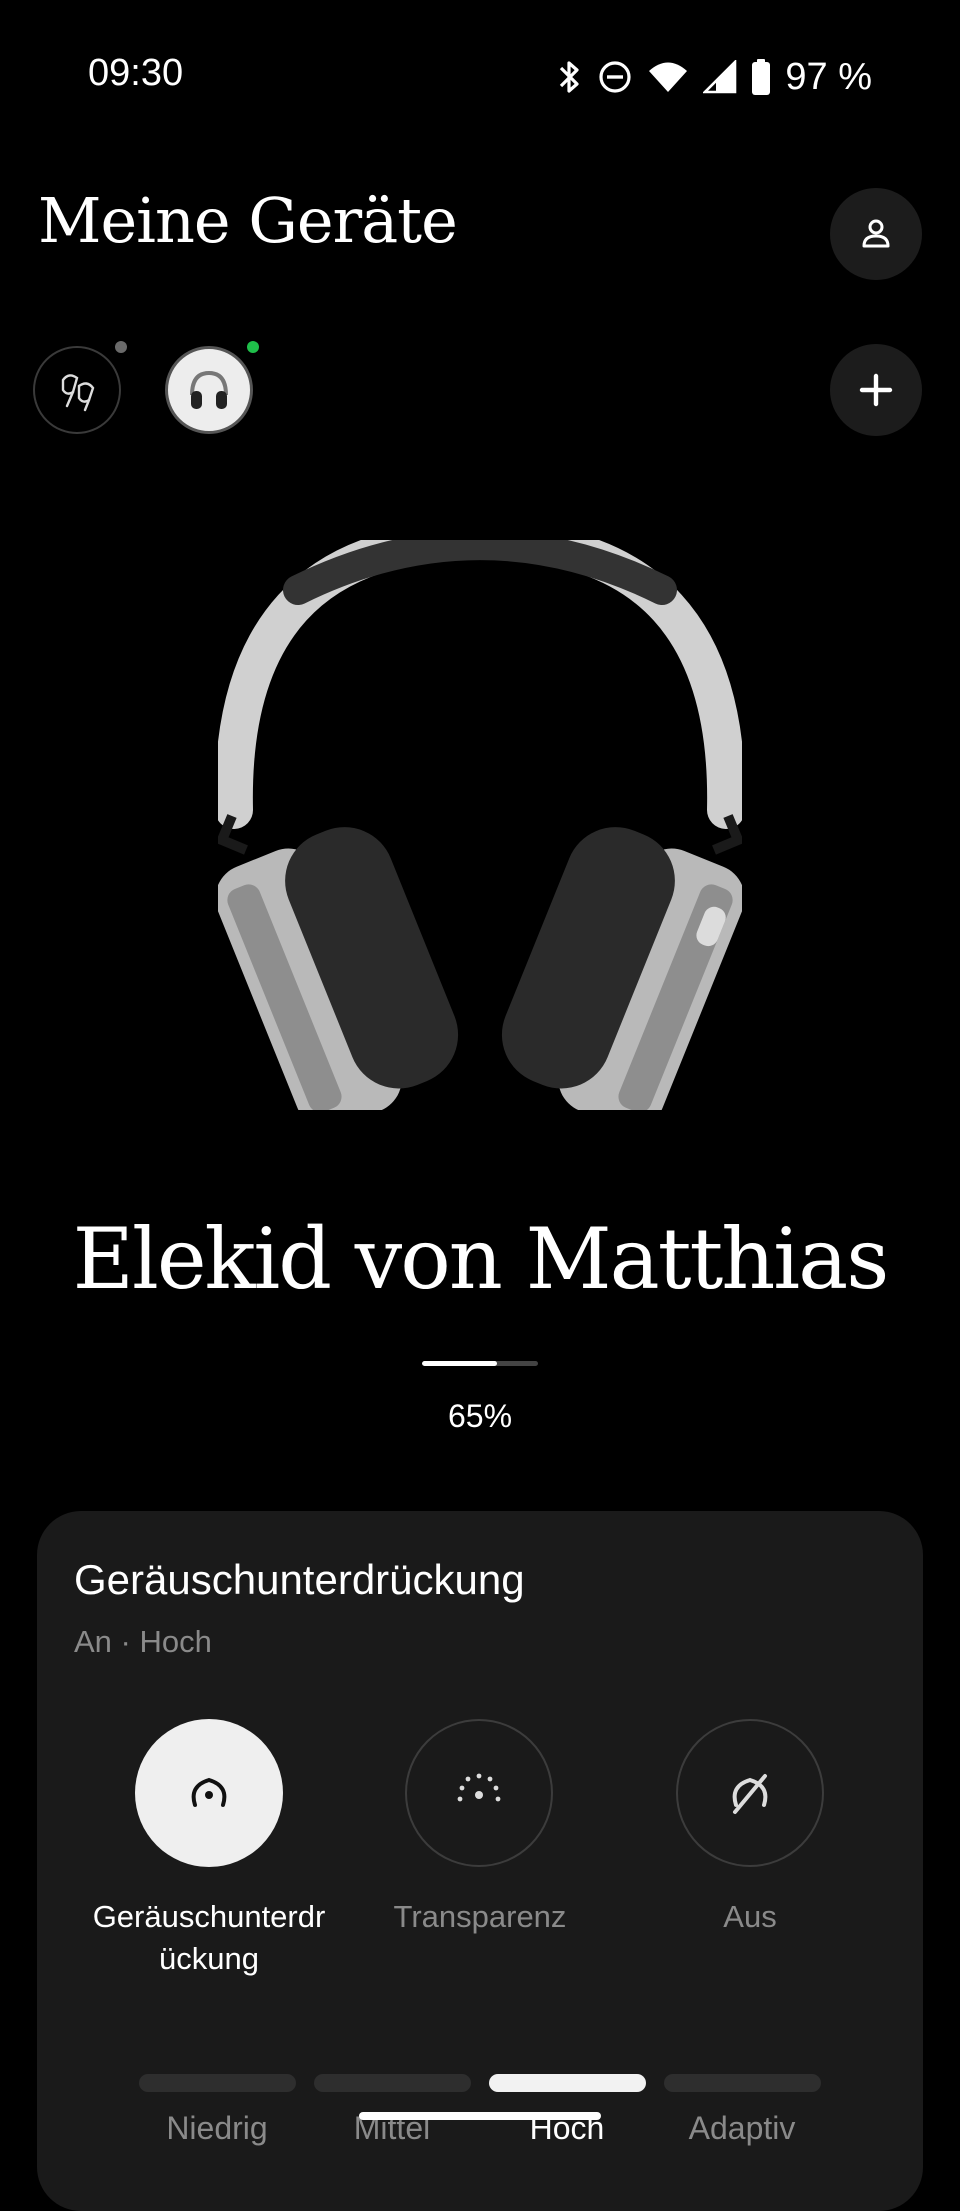 This screenshot has height=2211, width=960. What do you see at coordinates (78, 393) in the screenshot?
I see `earbuds-icon` at bounding box center [78, 393].